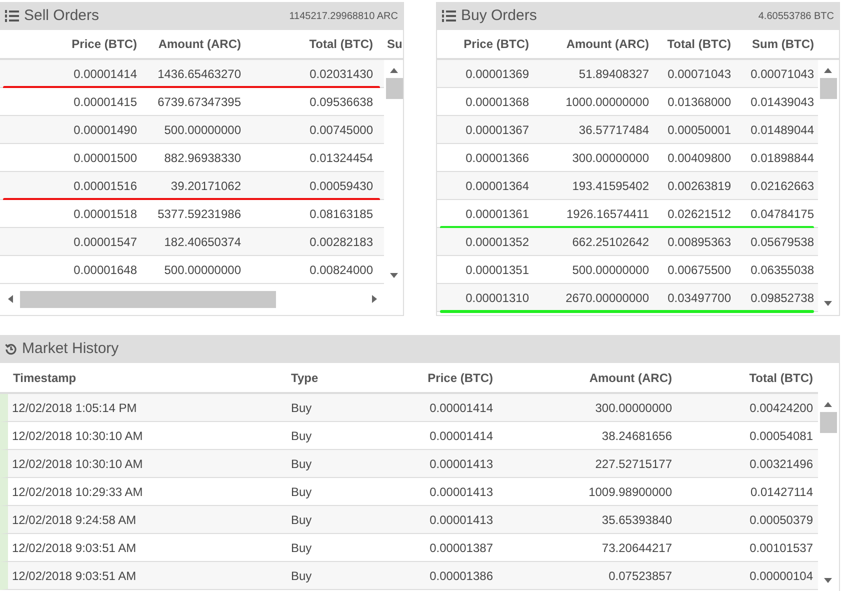 Image resolution: width=853 pixels, height=591 pixels. What do you see at coordinates (610, 186) in the screenshot?
I see `table-cell-text: 193.41595402` at bounding box center [610, 186].